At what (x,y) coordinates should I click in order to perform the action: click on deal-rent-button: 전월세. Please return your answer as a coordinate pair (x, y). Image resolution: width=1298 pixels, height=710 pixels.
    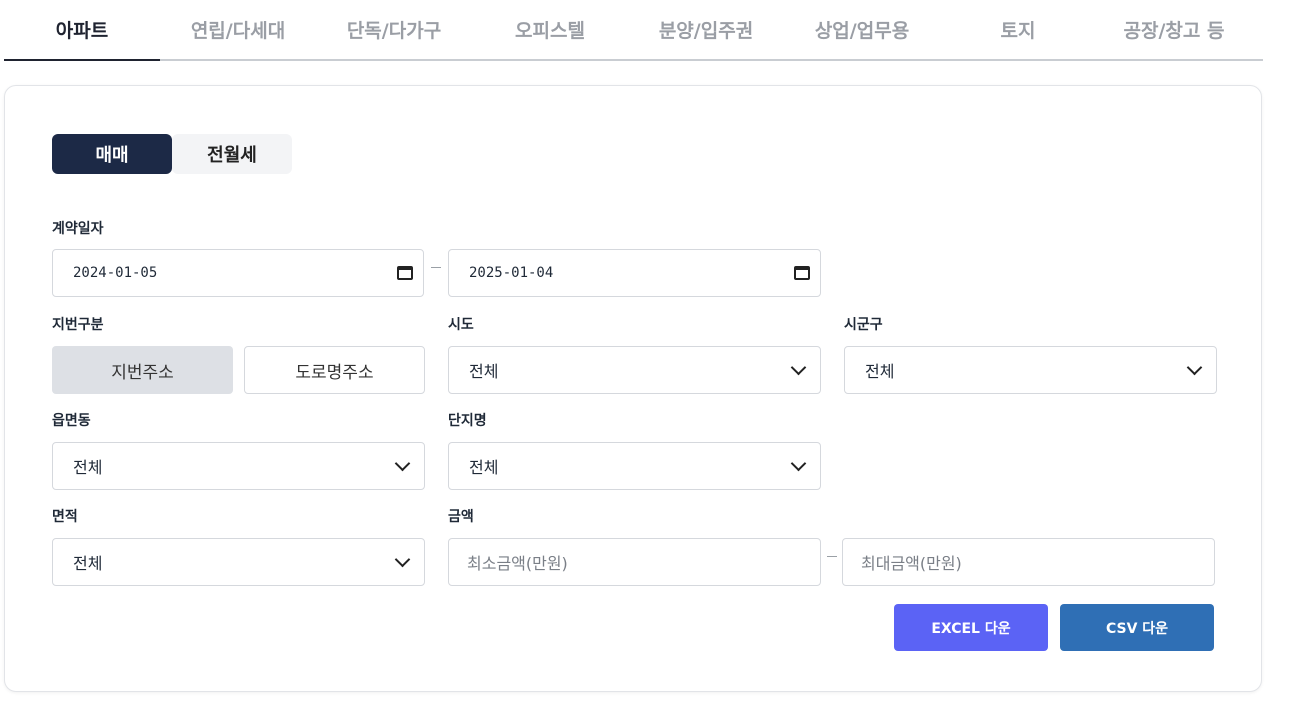
    Looking at the image, I should click on (232, 154).